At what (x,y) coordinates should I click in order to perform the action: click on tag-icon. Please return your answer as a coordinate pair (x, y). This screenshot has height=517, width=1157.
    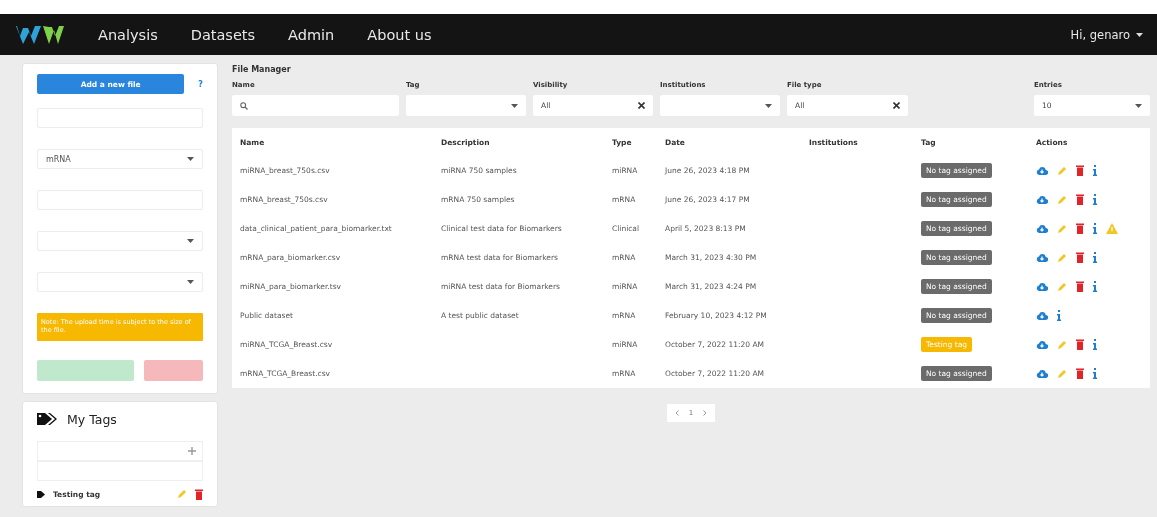
    Looking at the image, I should click on (41, 494).